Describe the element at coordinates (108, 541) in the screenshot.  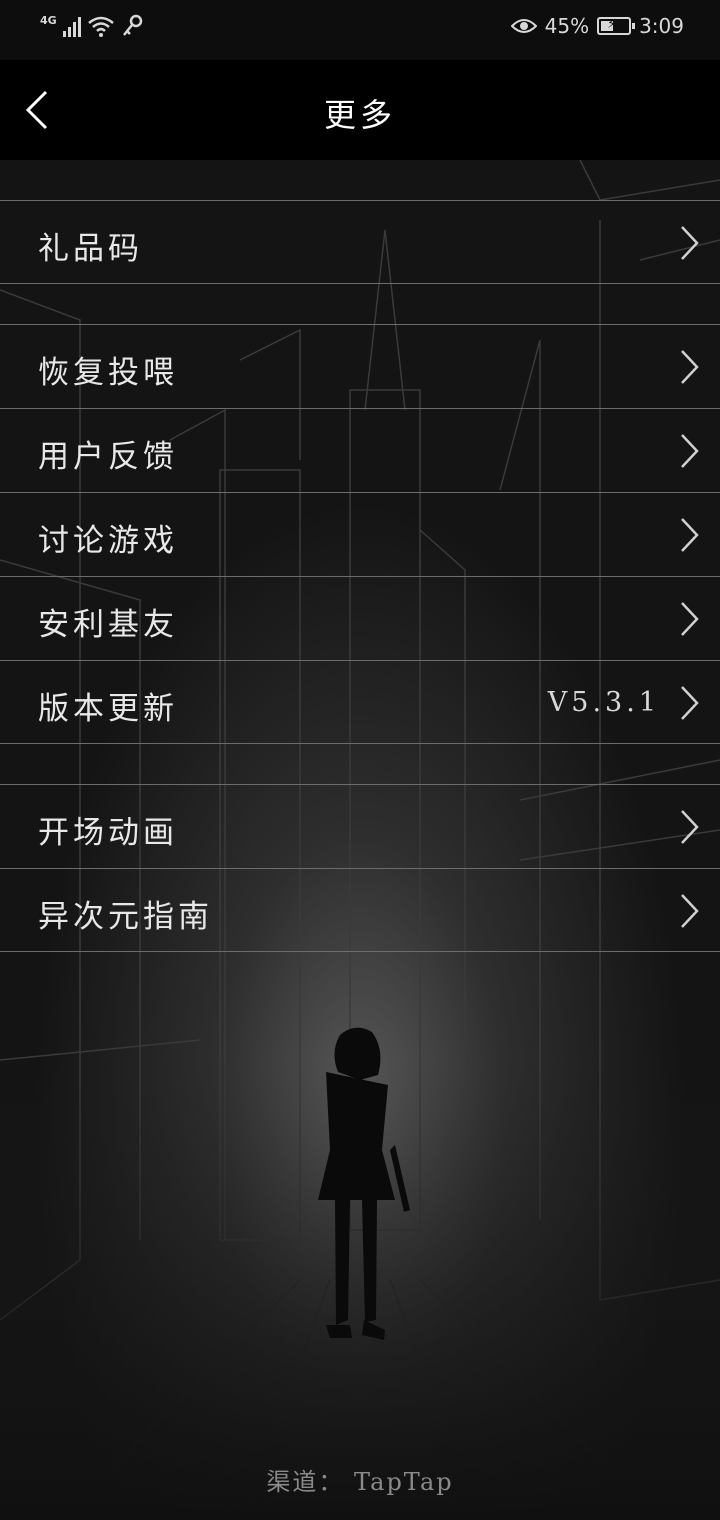
I see `discuss-game-label: 讨论游戏` at that location.